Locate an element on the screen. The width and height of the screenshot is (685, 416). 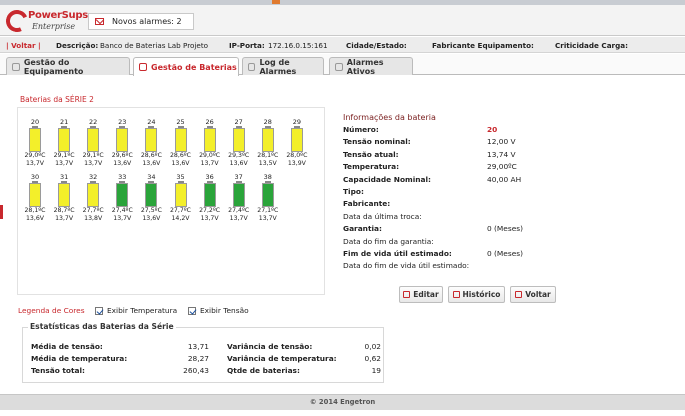
battery-temperature: 29,0ºC is located at coordinates (210, 155).